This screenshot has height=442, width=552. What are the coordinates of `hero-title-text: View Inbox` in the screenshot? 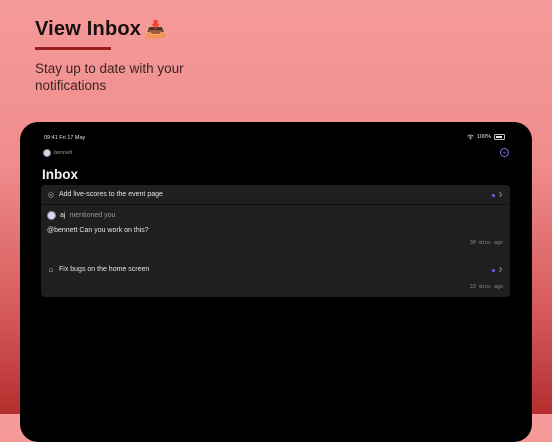 It's located at (88, 29).